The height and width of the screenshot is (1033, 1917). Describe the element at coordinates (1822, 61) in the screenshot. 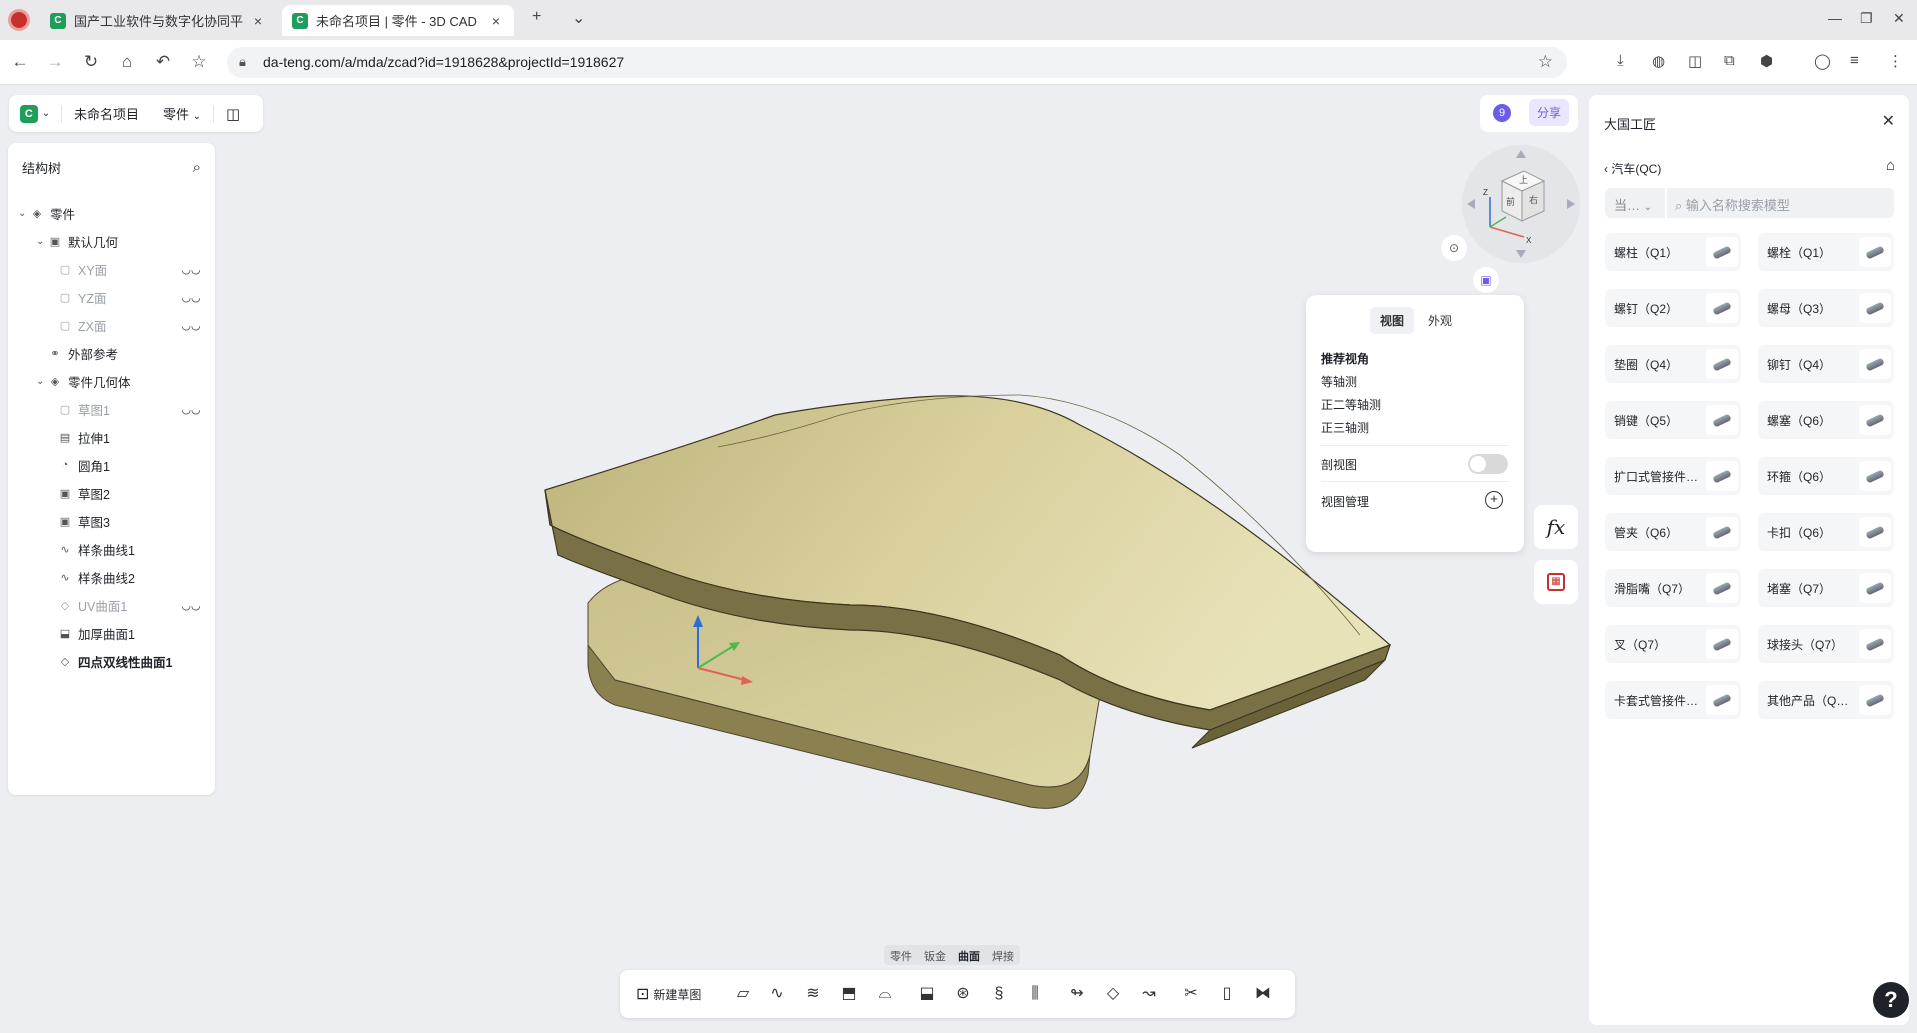

I see `profile-icon: ◯` at that location.